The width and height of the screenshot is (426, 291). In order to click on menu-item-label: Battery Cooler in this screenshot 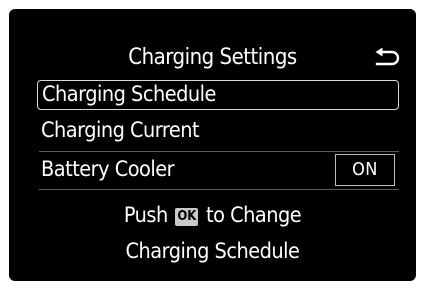, I will do `click(108, 169)`.